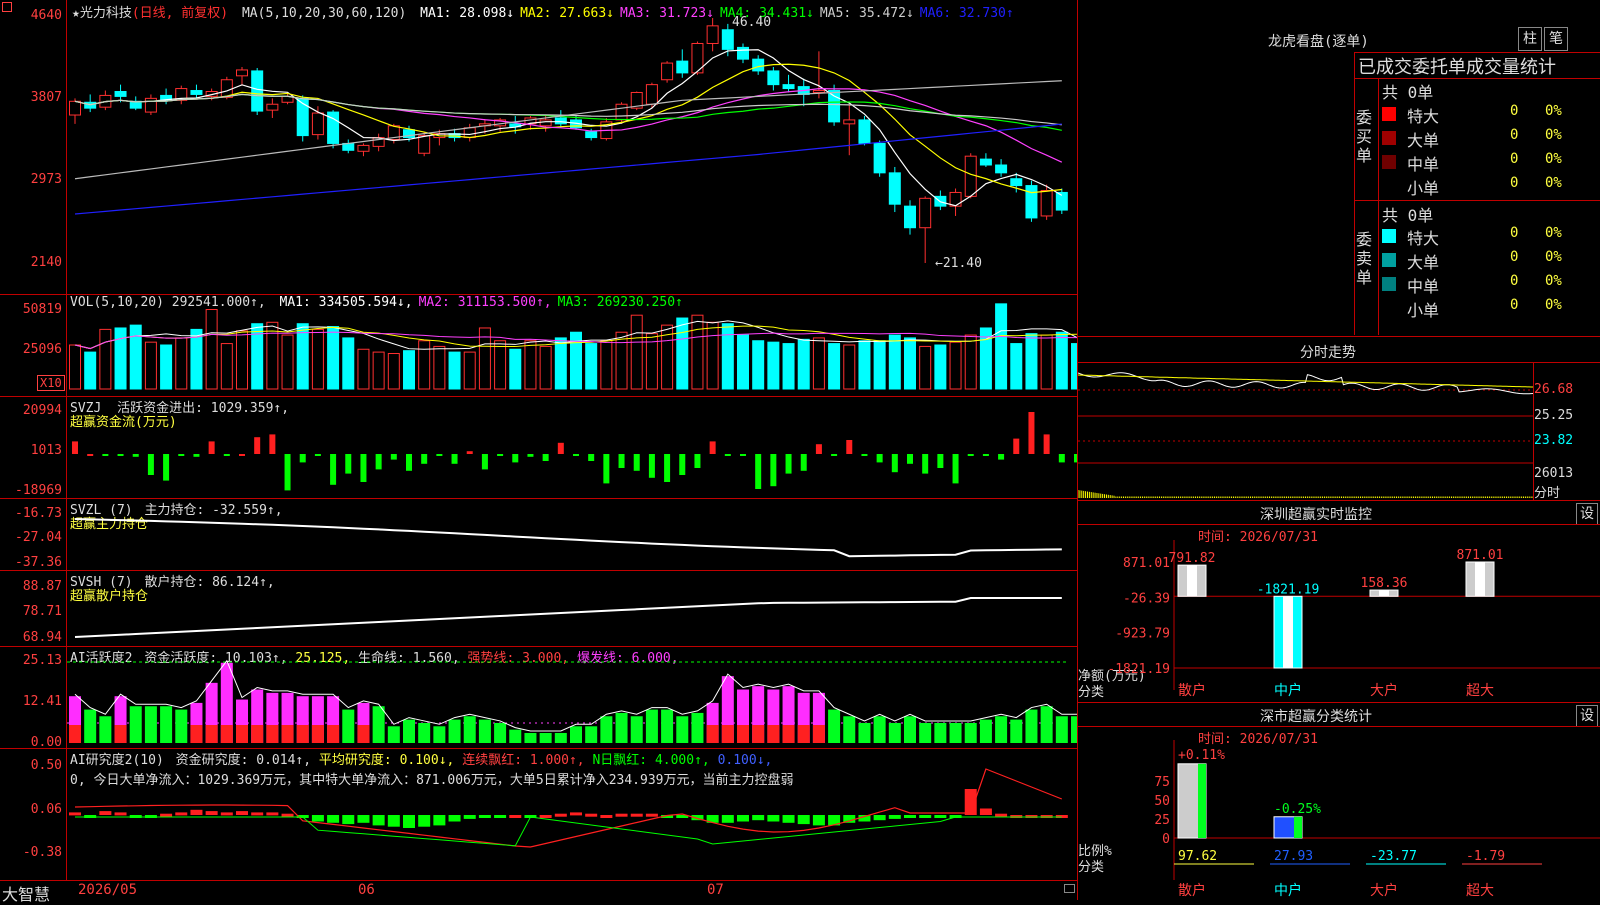 This screenshot has width=1600, height=905. I want to click on sz-classify-settings-button: 设, so click(1587, 716).